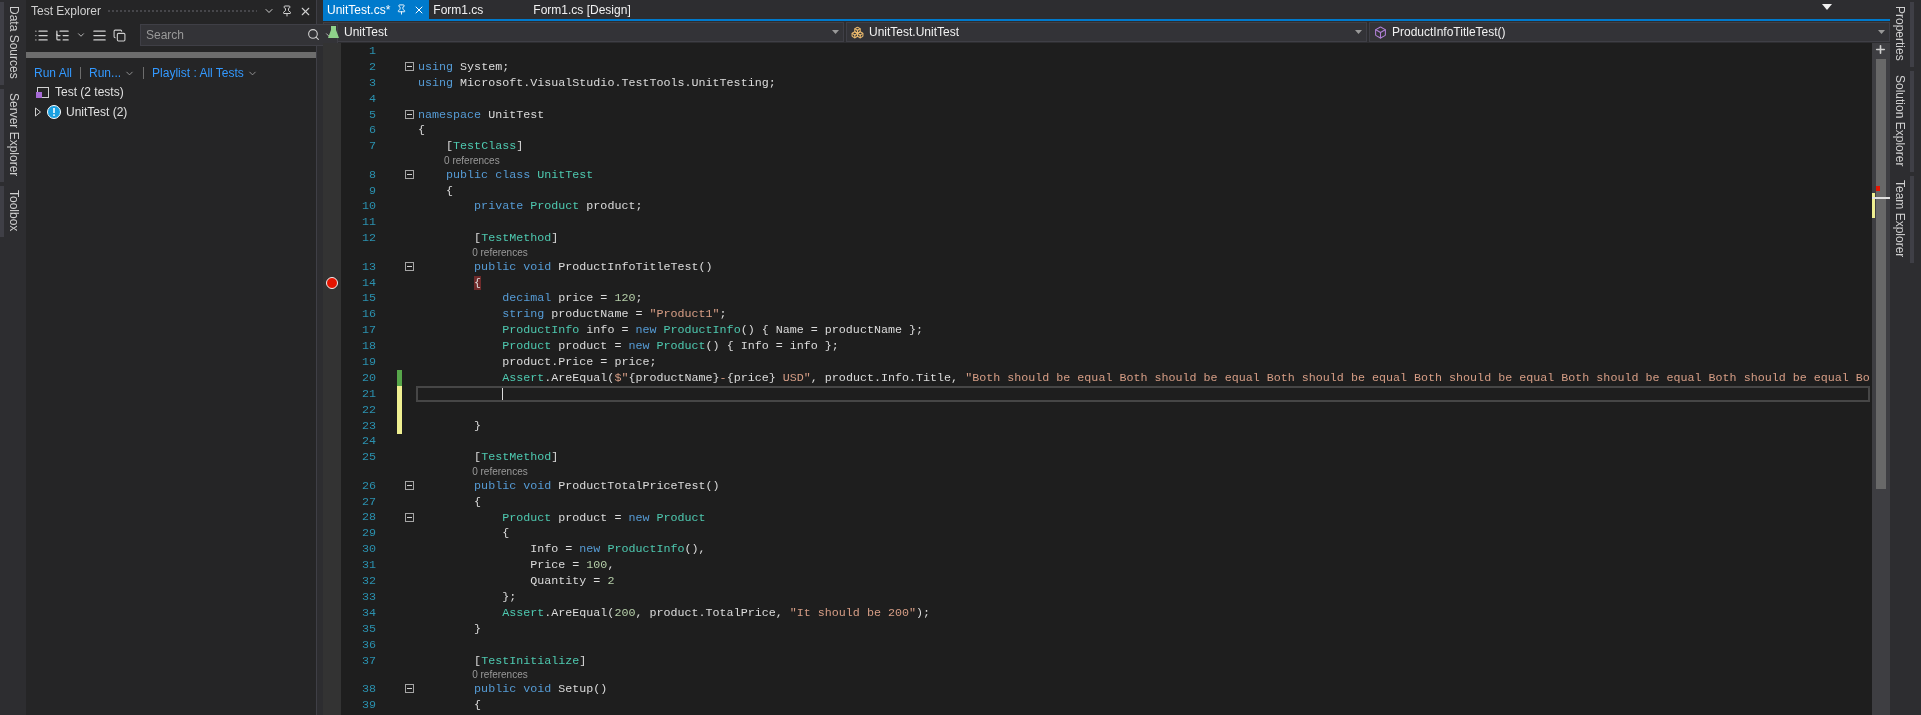  I want to click on line-number: 31, so click(368, 565).